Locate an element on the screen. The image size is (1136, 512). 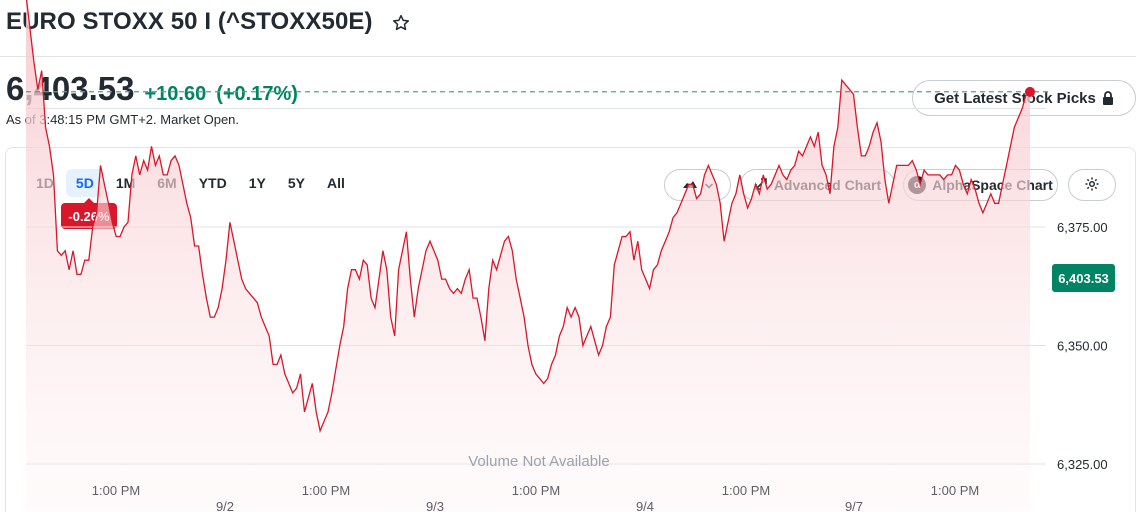
y-axis-labels: 6,425.006,375.006,350.006,325.00 is located at coordinates (1082, 346).